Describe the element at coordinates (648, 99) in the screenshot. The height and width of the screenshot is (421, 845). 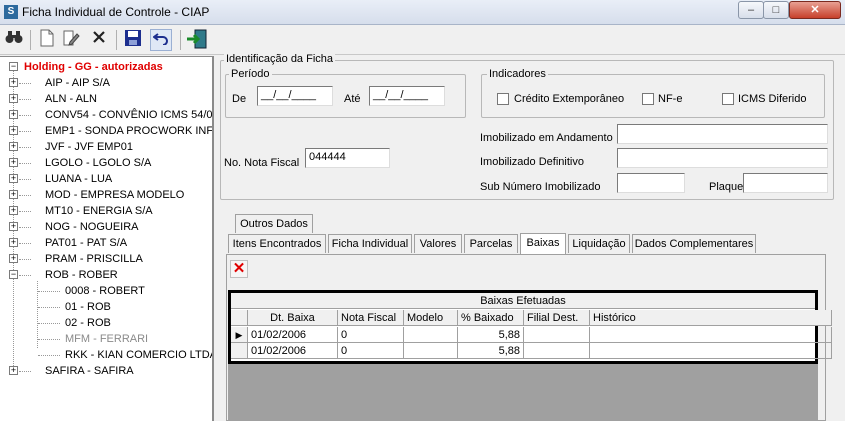
I see `nfe-checkbox` at that location.